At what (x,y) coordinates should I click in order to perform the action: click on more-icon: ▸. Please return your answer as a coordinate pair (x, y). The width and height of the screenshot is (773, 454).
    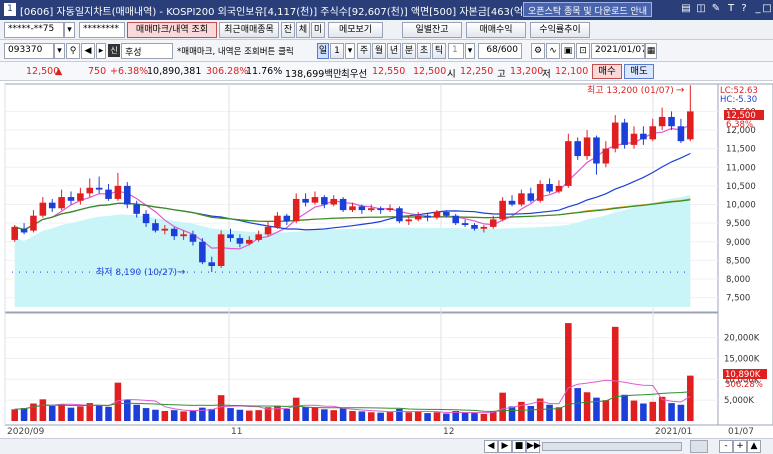
    Looking at the image, I should click on (101, 51).